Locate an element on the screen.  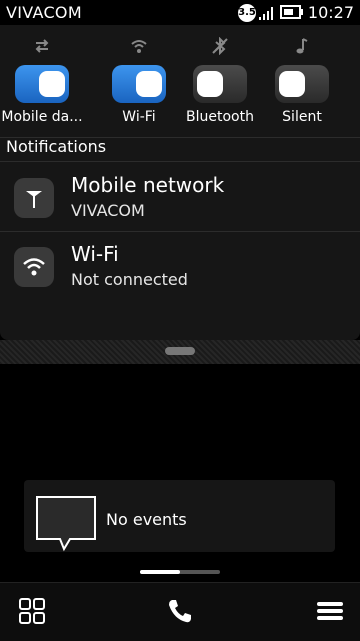
notification-title: Mobile network is located at coordinates (148, 185).